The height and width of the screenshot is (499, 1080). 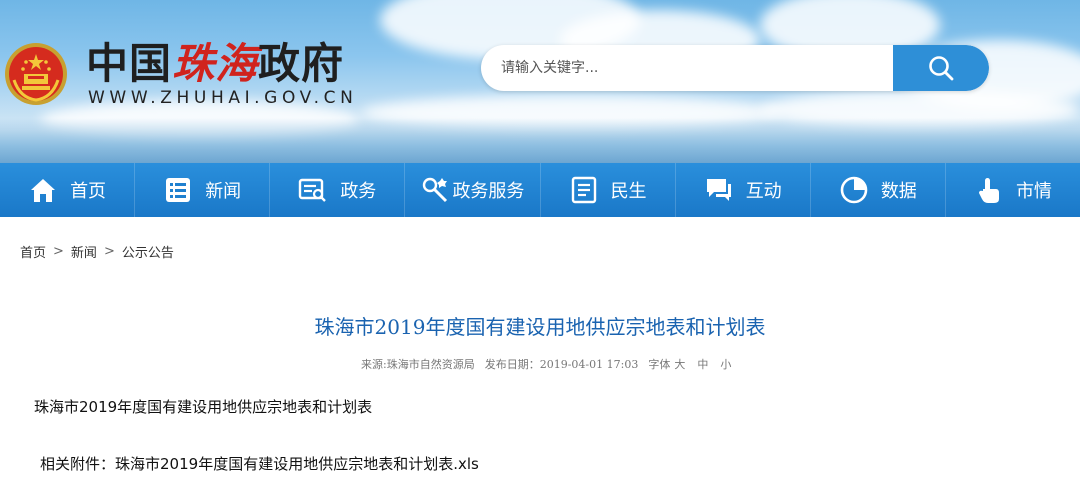 I want to click on search-button, so click(x=941, y=68).